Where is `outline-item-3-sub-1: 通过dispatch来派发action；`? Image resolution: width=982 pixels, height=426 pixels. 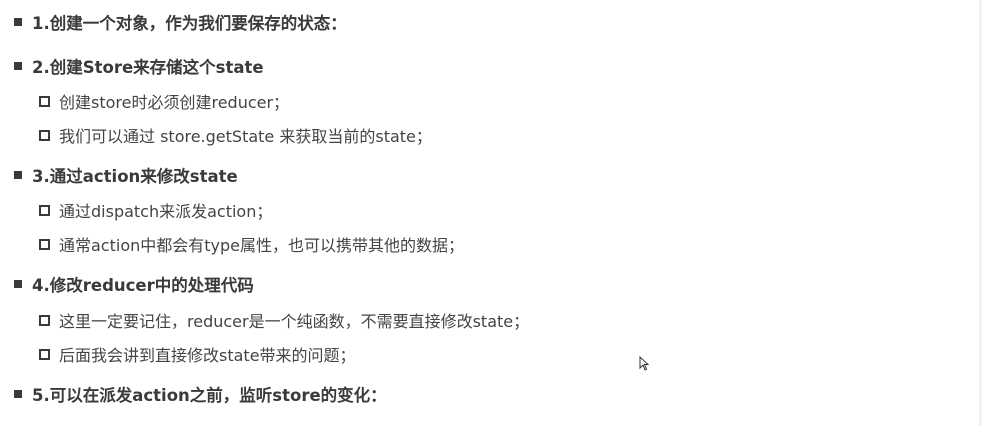 outline-item-3-sub-1: 通过dispatch来派发action； is located at coordinates (155, 210).